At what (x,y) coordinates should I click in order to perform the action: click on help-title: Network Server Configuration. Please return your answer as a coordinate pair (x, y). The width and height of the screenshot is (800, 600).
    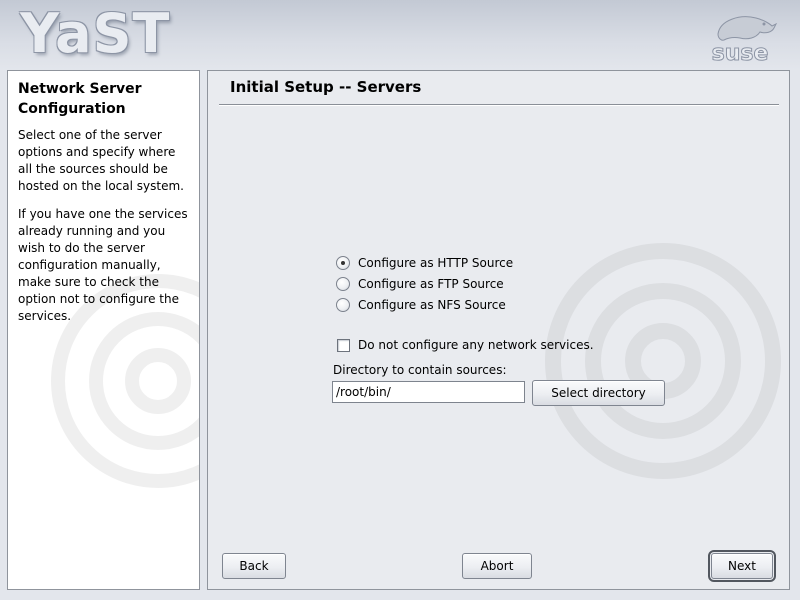
    Looking at the image, I should click on (80, 99).